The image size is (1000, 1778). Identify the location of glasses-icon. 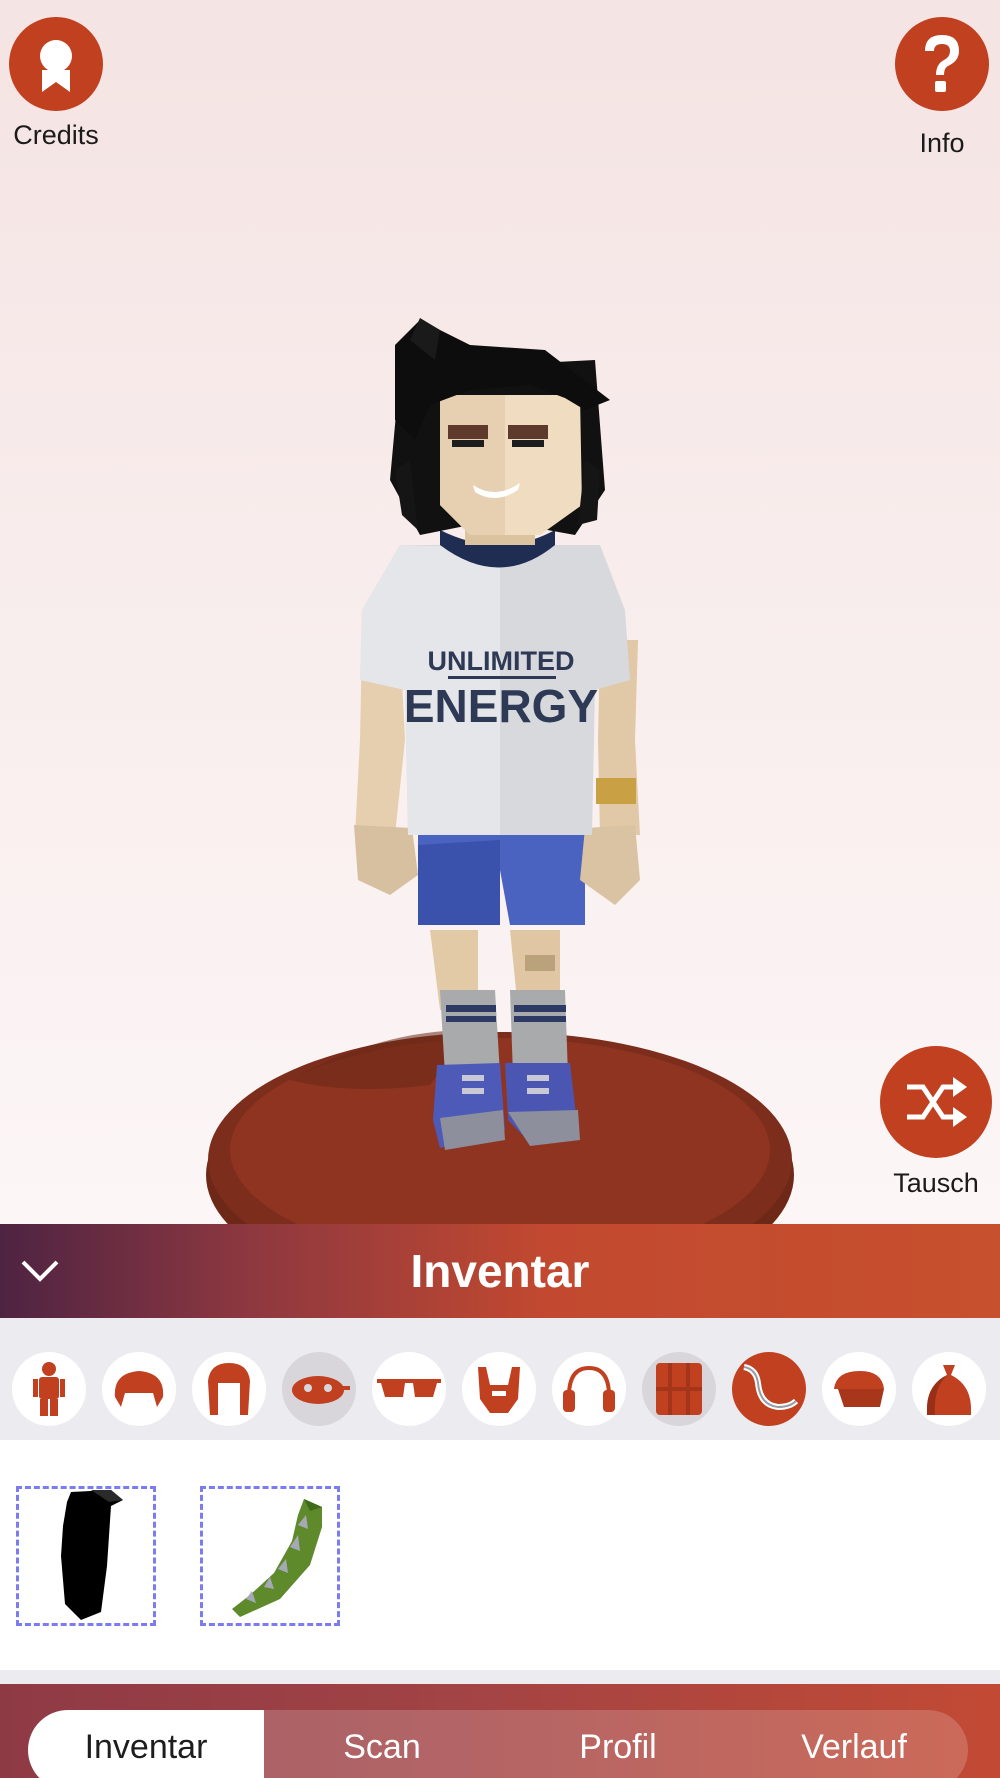
(409, 1388).